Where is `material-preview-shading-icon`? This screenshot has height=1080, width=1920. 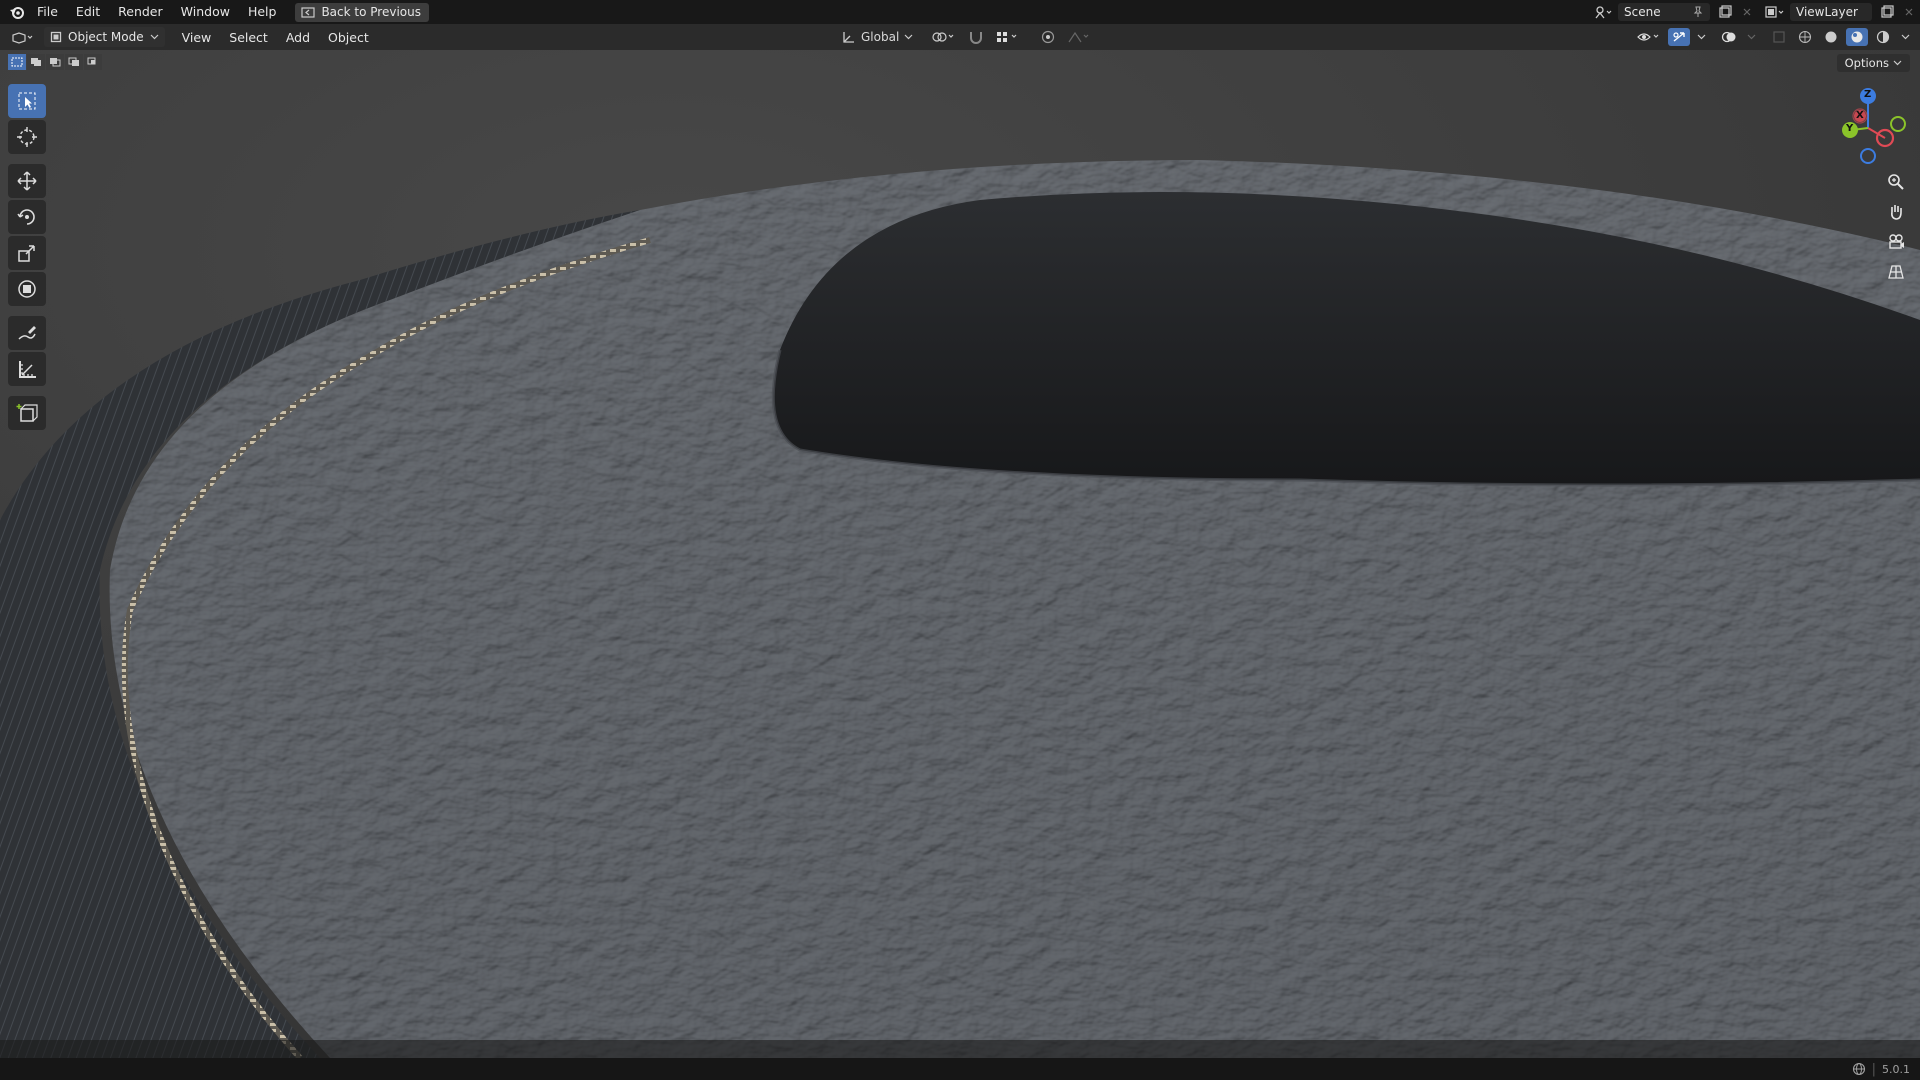 material-preview-shading-icon is located at coordinates (1857, 37).